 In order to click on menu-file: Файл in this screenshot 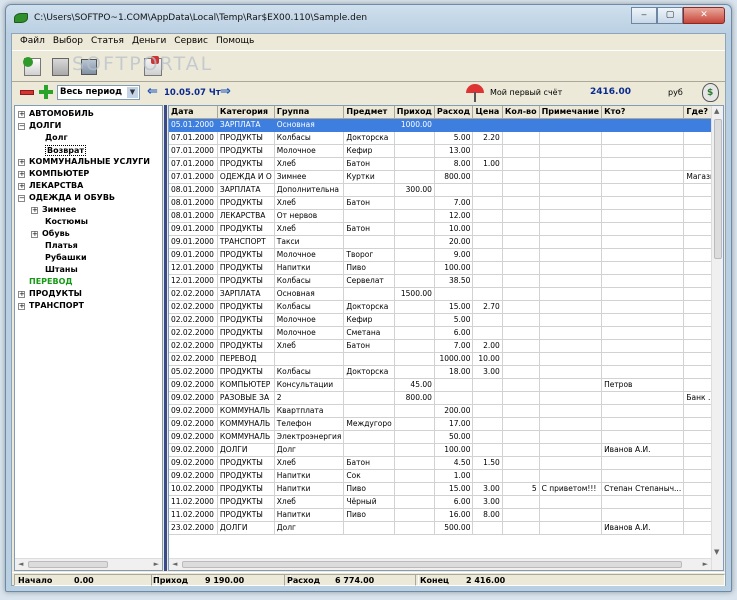, I will do `click(32, 41)`.